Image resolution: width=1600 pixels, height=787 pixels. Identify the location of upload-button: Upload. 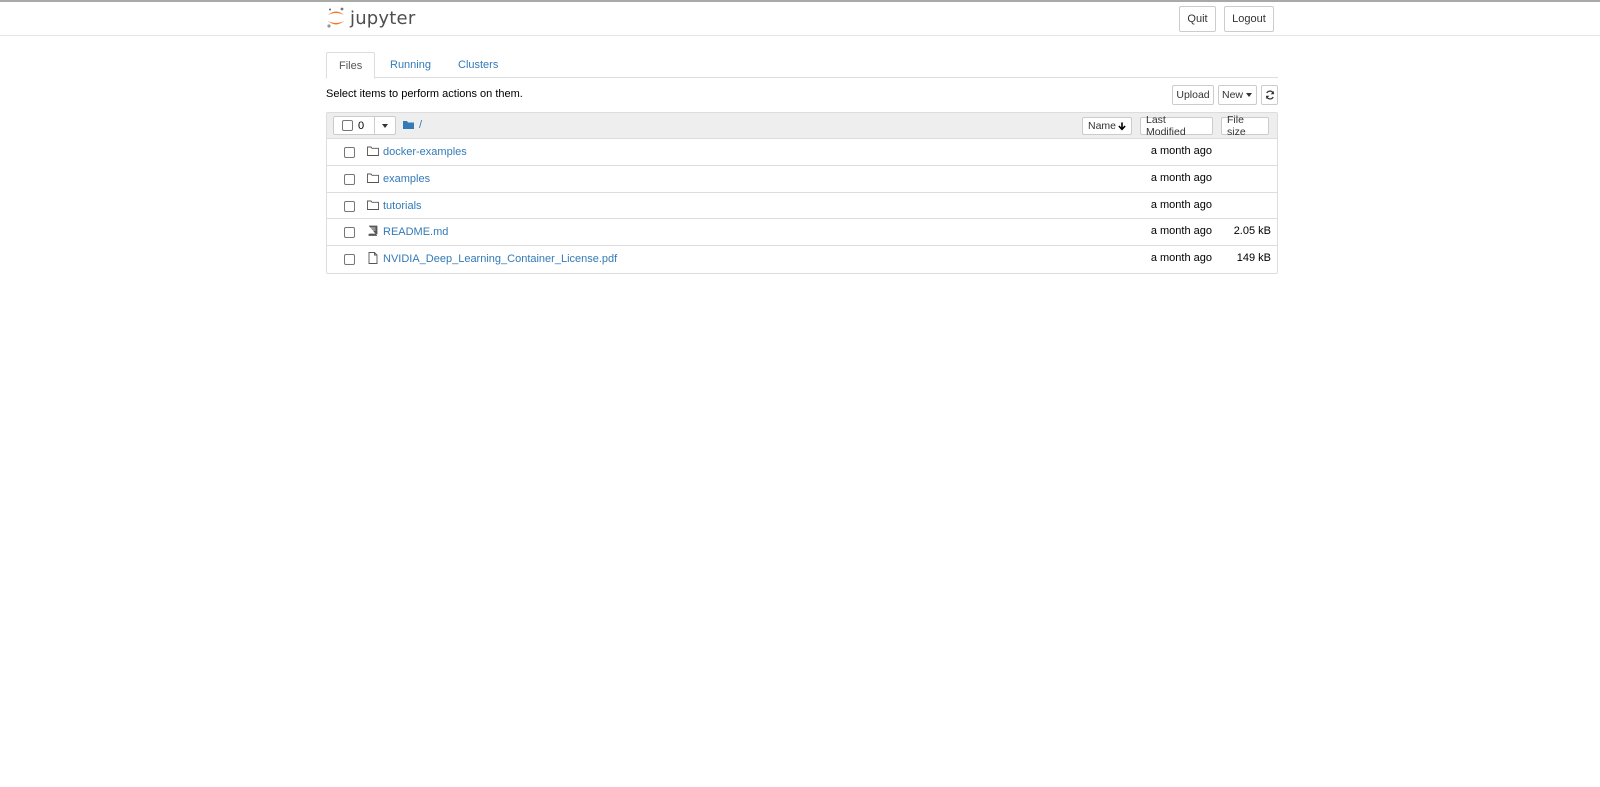
(1193, 95).